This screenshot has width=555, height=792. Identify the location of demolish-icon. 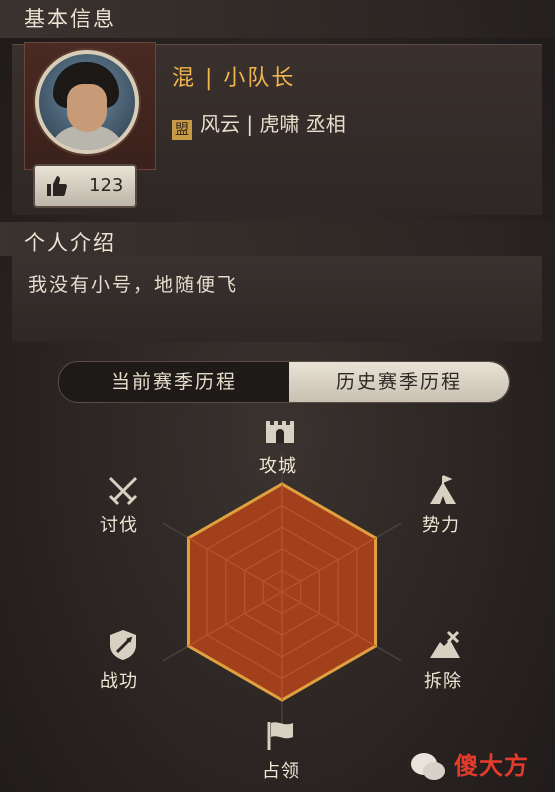
(445, 644).